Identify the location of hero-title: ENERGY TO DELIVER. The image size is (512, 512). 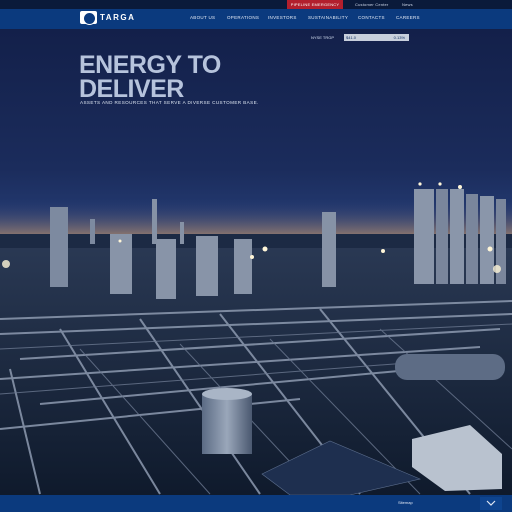
(159, 77).